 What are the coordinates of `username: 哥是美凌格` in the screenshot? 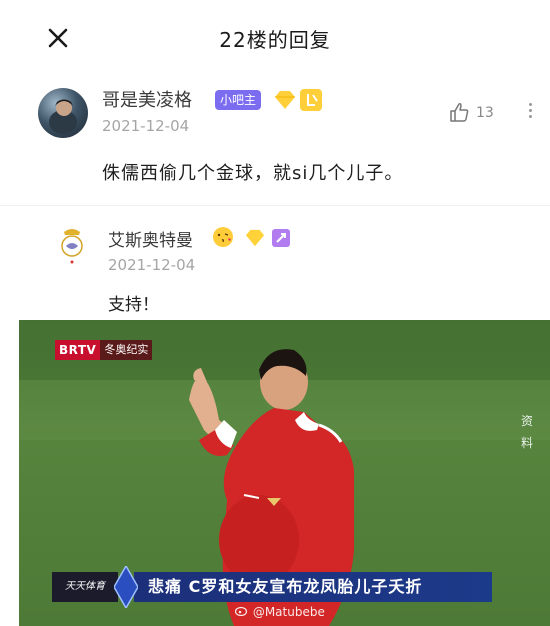 It's located at (147, 99).